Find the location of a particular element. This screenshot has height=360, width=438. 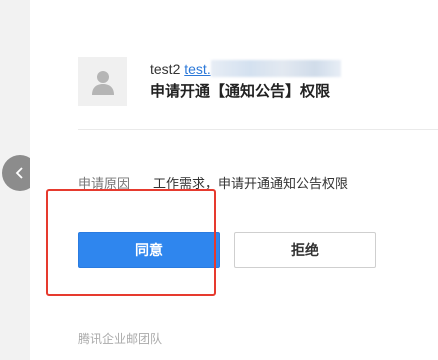

person-icon is located at coordinates (102, 82).